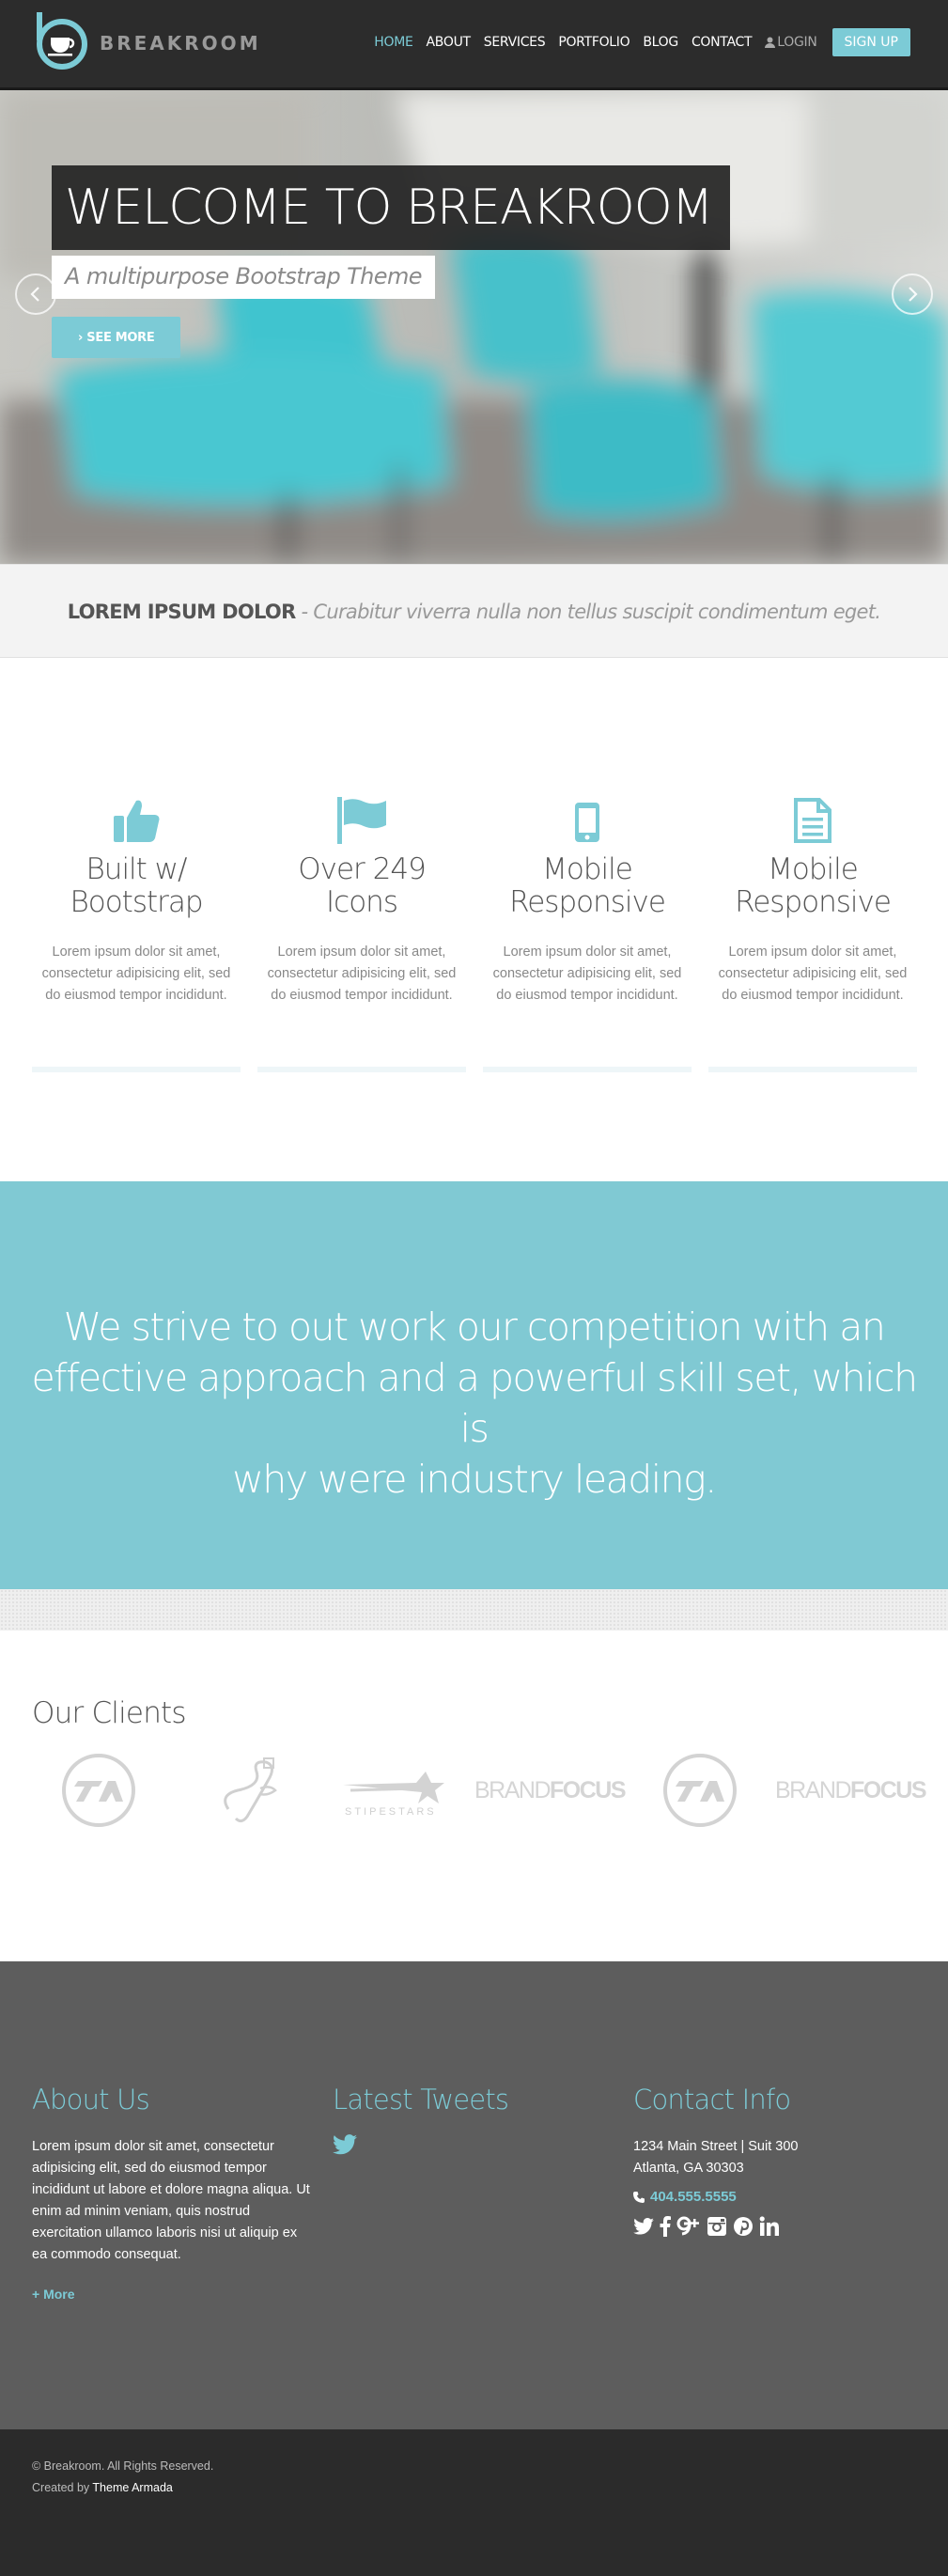  Describe the element at coordinates (515, 42) in the screenshot. I see `nav-services: SERVICES` at that location.